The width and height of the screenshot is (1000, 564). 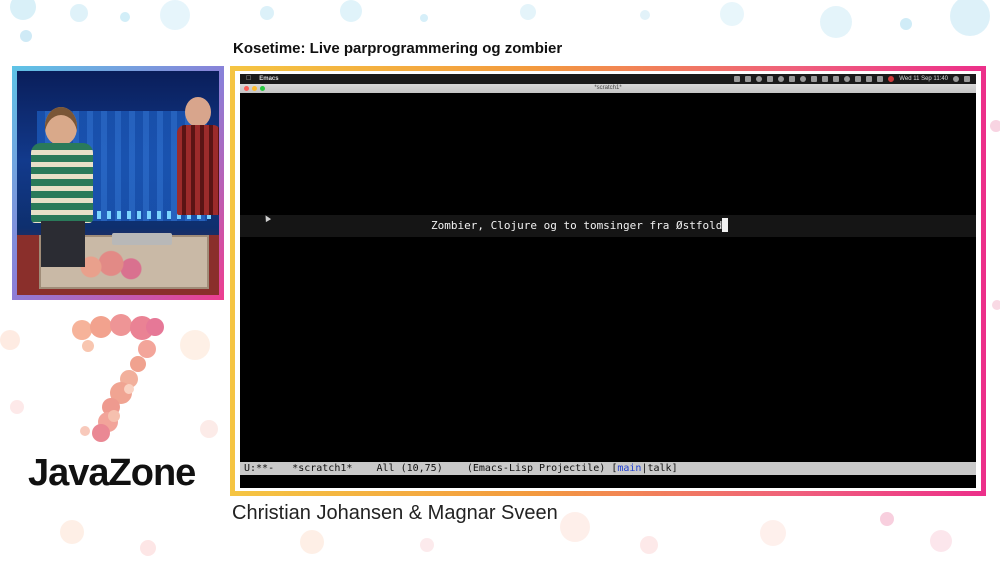 What do you see at coordinates (62, 187) in the screenshot?
I see `speaker-left` at bounding box center [62, 187].